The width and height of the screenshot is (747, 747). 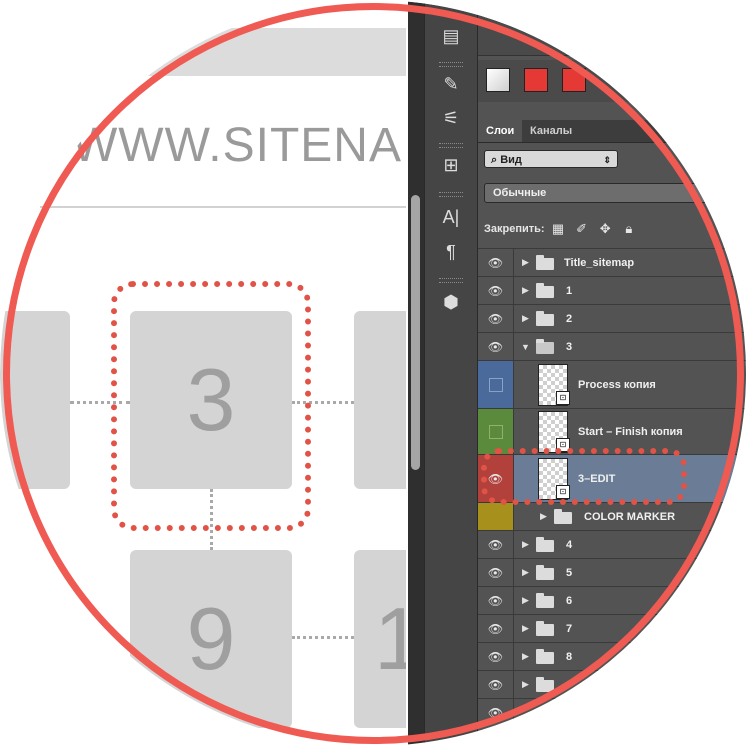 I want to click on layer-row: 👁︎ ▶, so click(x=612, y=684).